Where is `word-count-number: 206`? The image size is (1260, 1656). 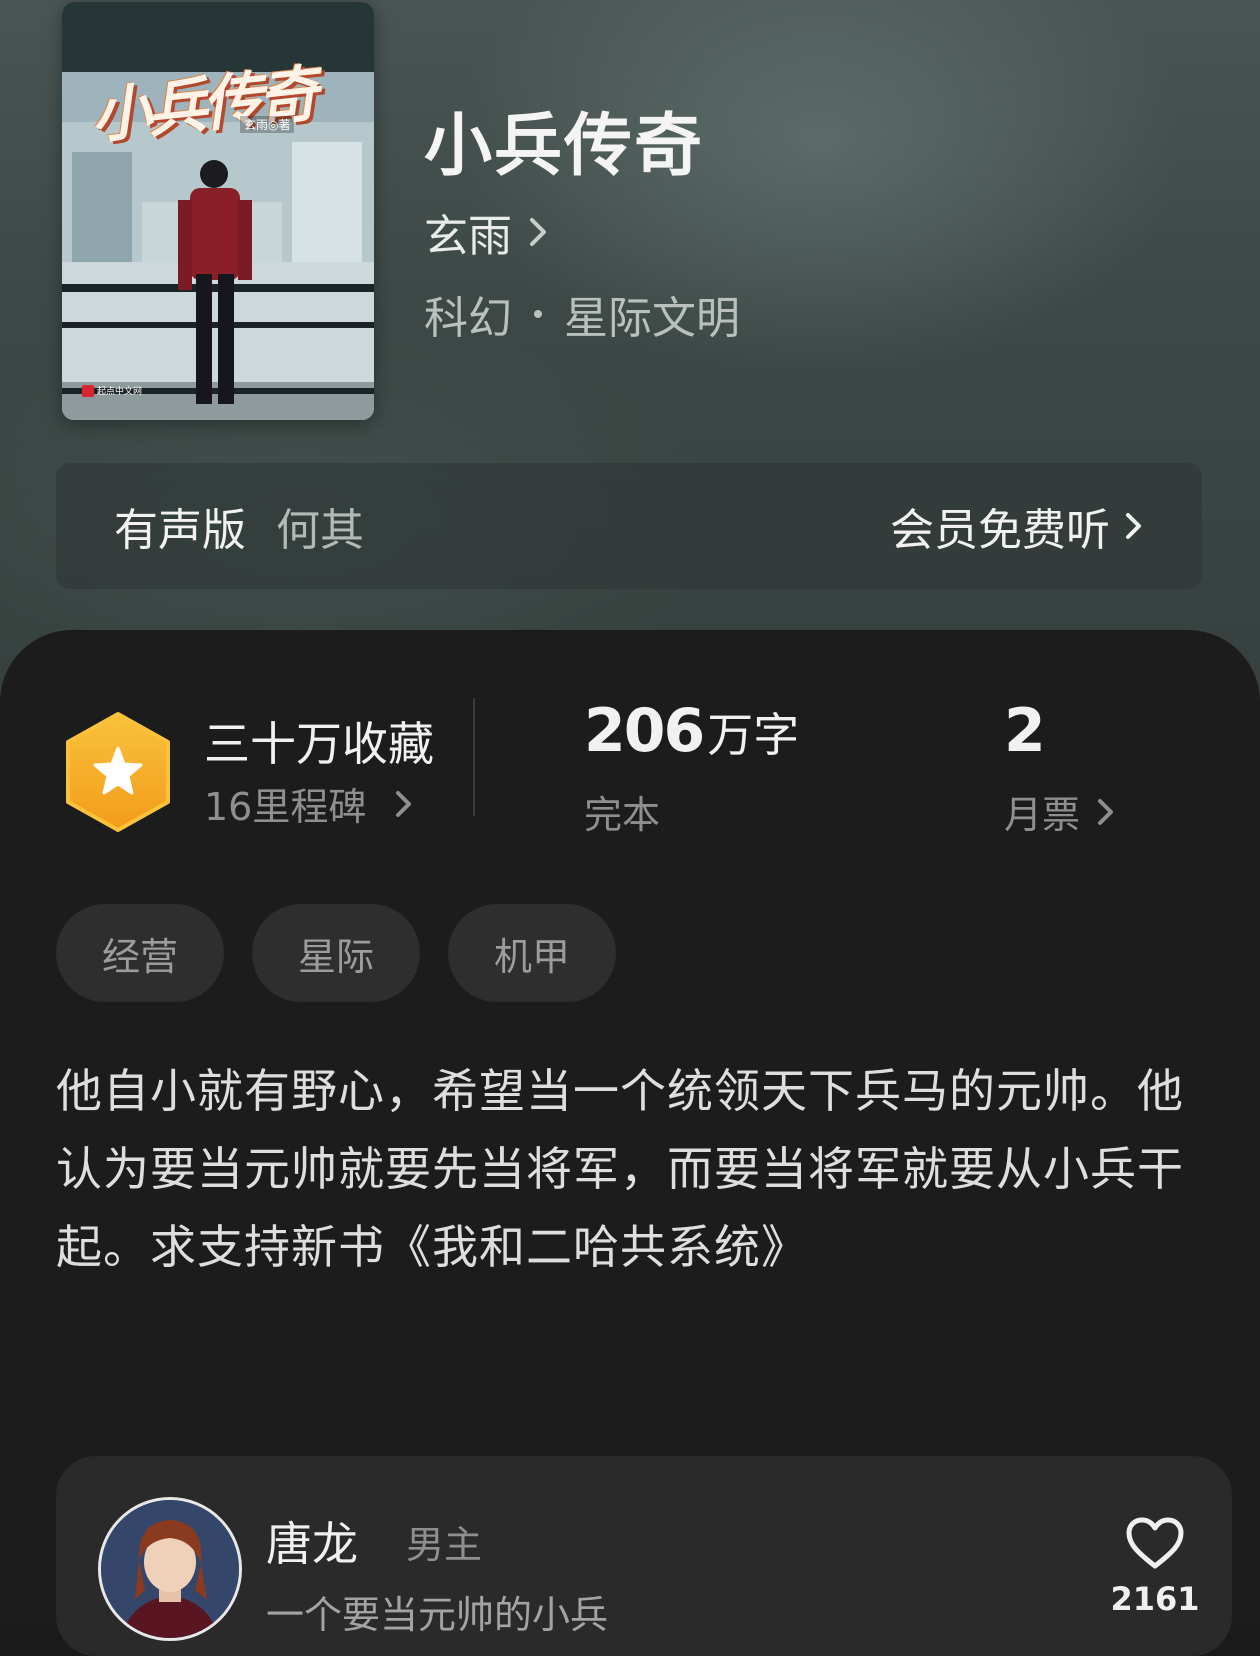
word-count-number: 206 is located at coordinates (644, 731).